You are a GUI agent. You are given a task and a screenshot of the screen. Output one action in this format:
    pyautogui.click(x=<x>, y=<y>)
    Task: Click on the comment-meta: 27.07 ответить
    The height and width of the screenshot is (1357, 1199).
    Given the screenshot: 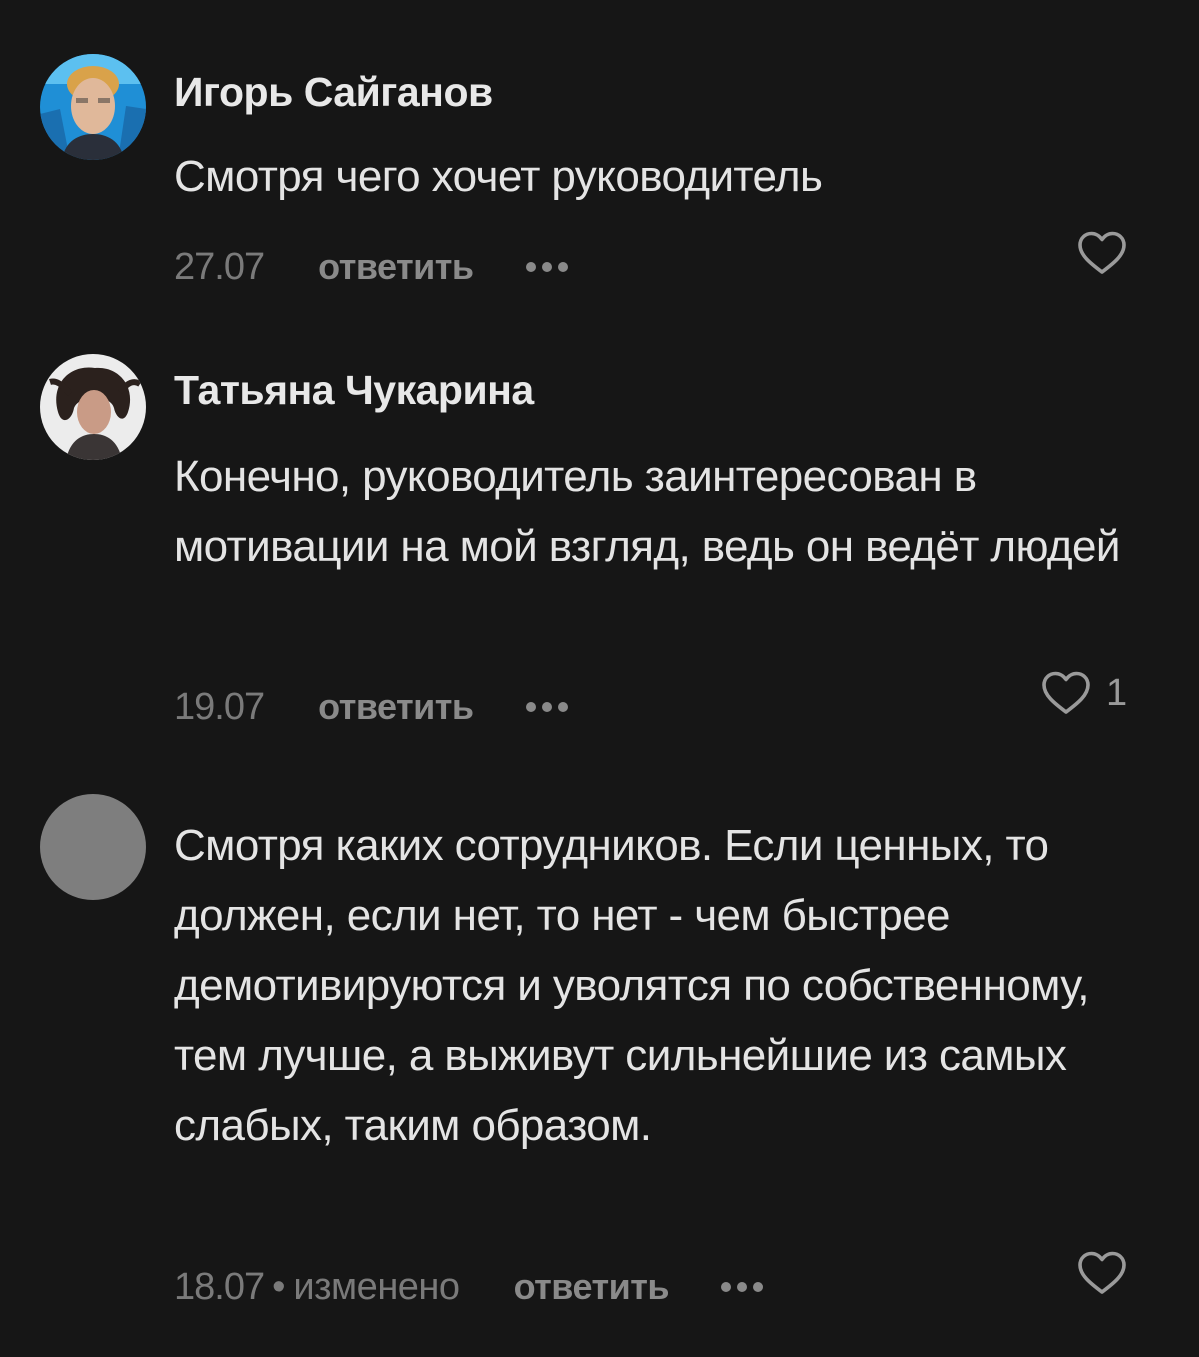 What is the action you would take?
    pyautogui.click(x=371, y=267)
    